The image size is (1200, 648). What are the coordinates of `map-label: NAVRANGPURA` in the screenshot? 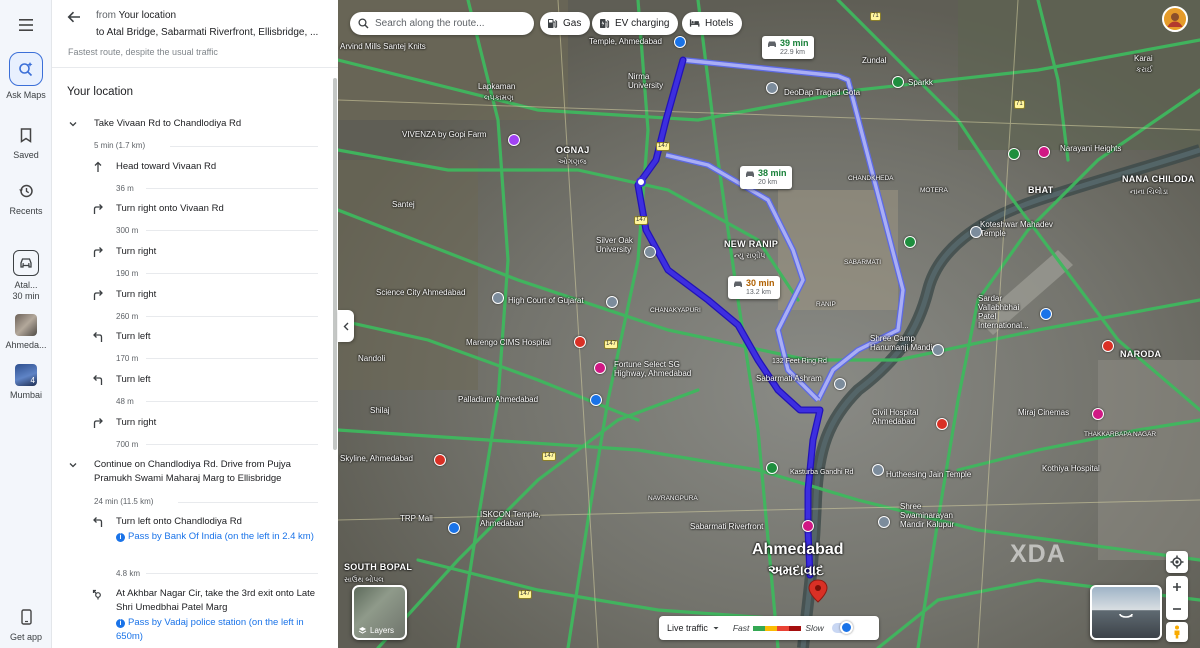 It's located at (673, 498).